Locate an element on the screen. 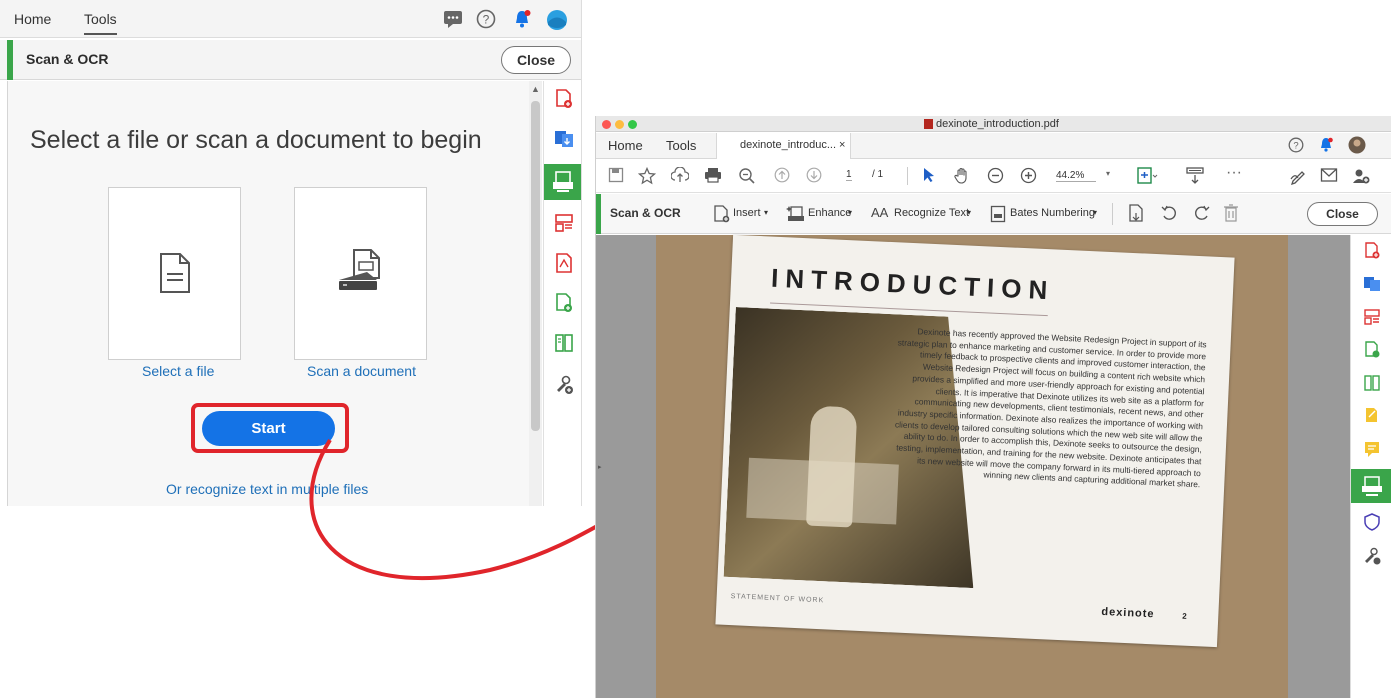  fill-sign-icon is located at coordinates (1372, 416).